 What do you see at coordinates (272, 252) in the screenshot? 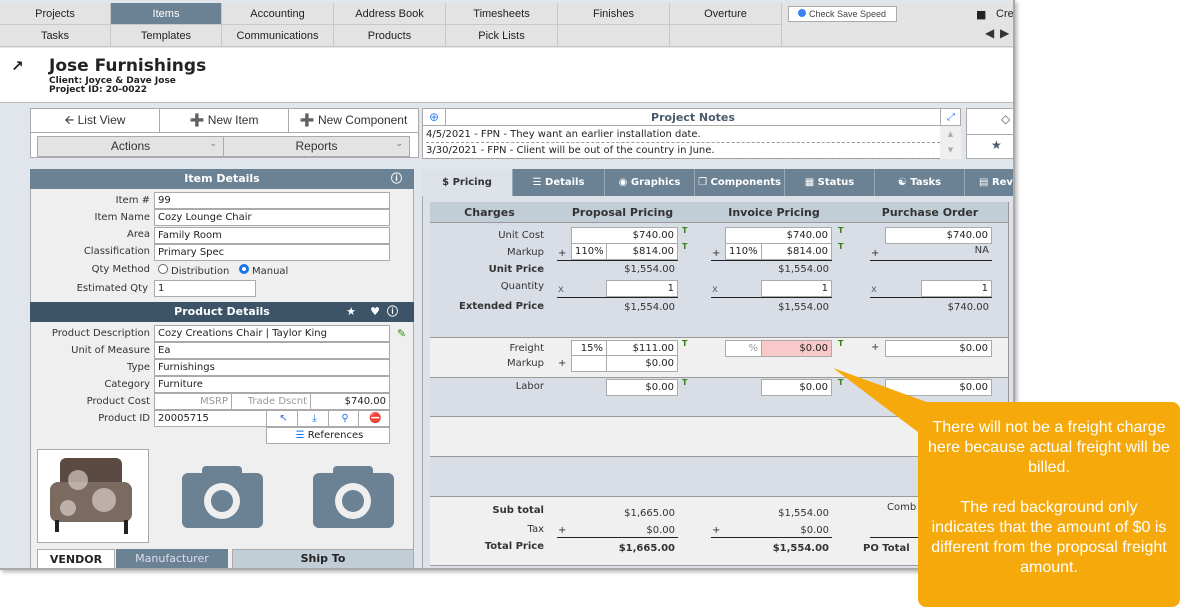
I see `classification-input: Primary Spec` at bounding box center [272, 252].